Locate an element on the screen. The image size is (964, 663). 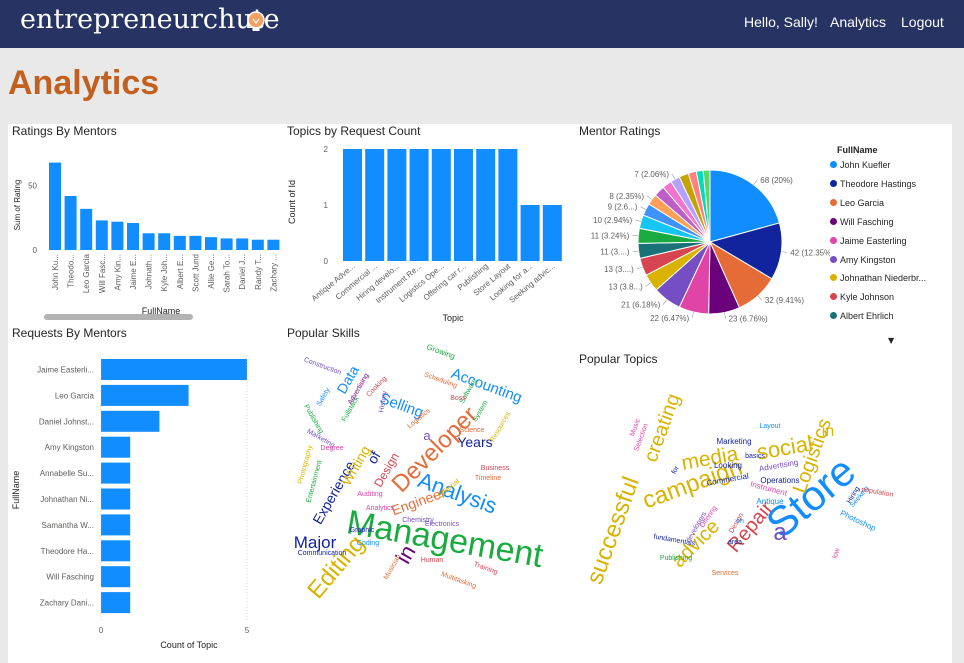
legend-item: John Kuefler is located at coordinates (860, 165).